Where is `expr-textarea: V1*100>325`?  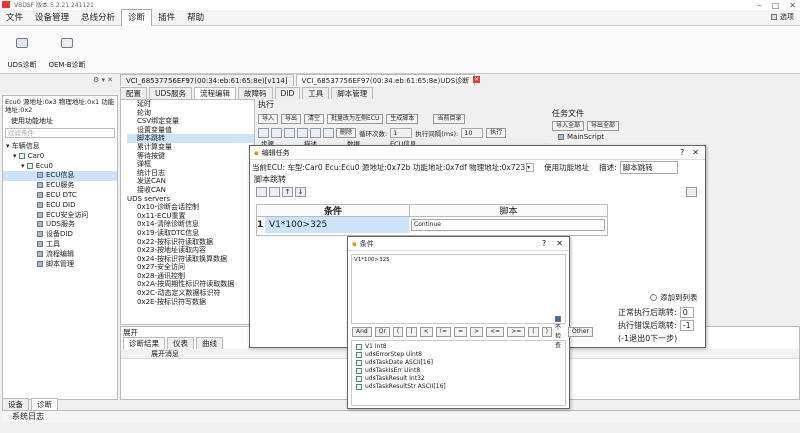
expr-textarea: V1*100>325 is located at coordinates (458, 289).